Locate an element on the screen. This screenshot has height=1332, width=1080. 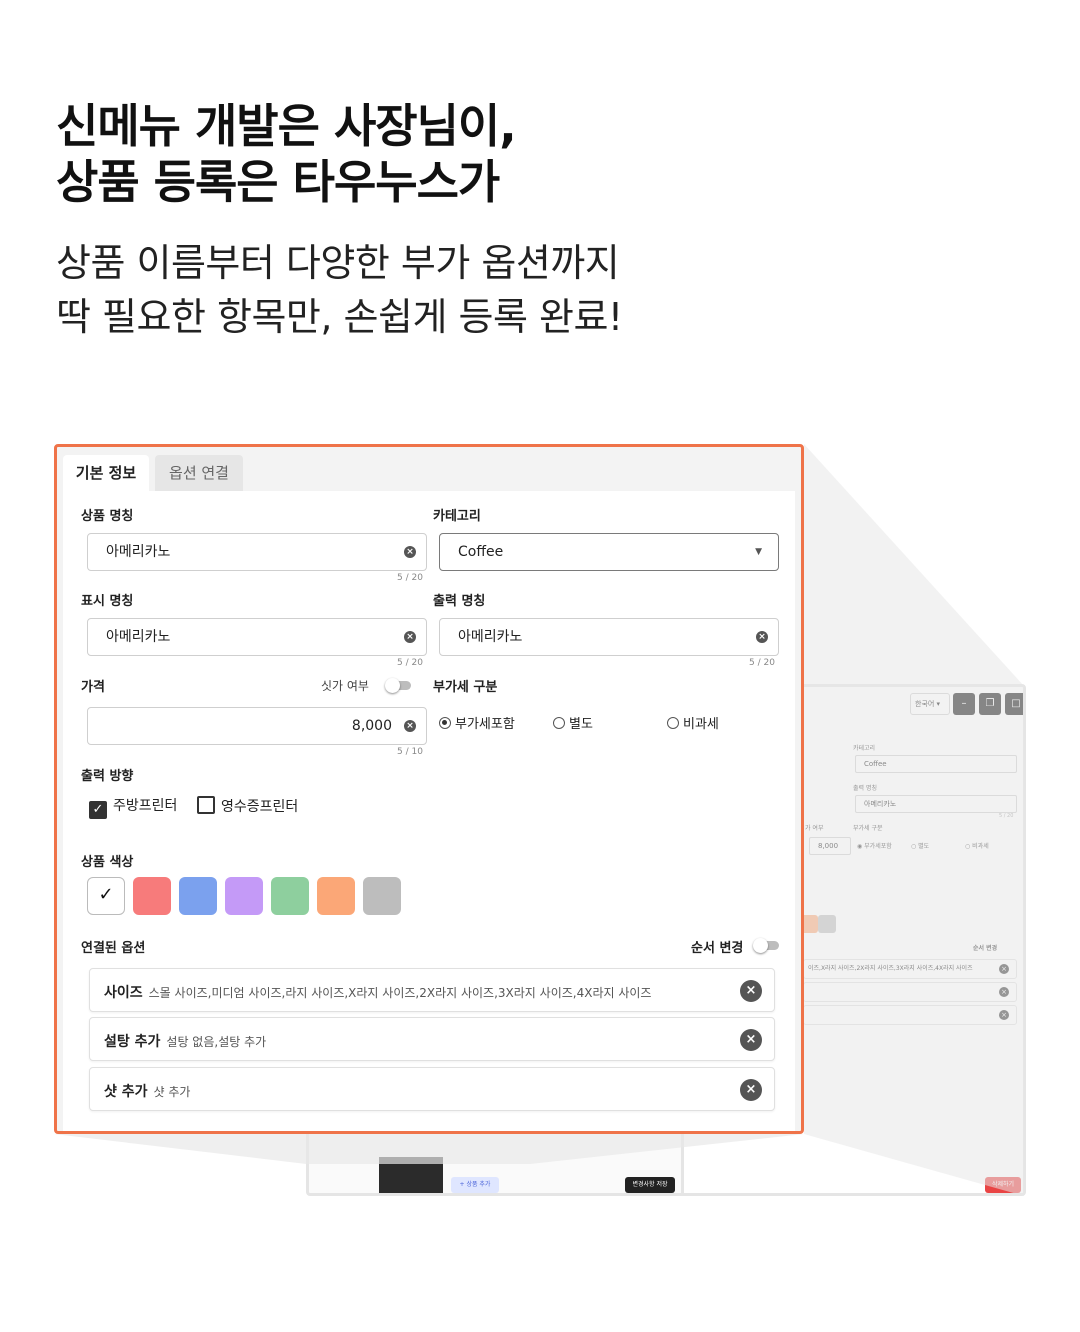
check-icon: ✓ is located at coordinates (106, 894).